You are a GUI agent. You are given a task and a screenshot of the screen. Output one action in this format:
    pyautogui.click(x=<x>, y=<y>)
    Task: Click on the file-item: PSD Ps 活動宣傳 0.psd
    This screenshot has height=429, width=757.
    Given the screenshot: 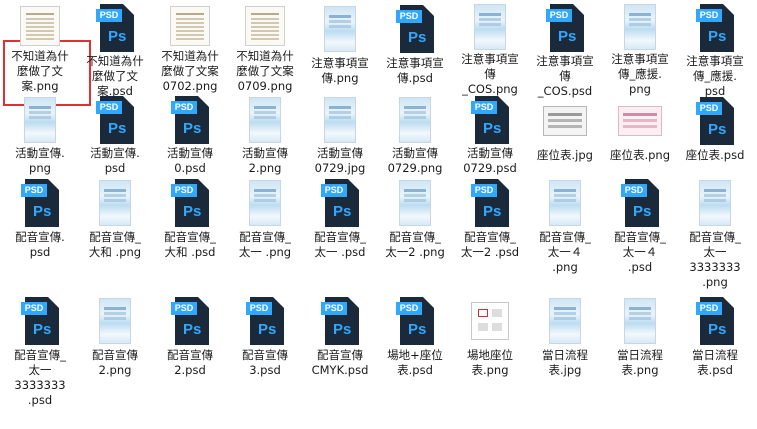 What is the action you would take?
    pyautogui.click(x=190, y=135)
    